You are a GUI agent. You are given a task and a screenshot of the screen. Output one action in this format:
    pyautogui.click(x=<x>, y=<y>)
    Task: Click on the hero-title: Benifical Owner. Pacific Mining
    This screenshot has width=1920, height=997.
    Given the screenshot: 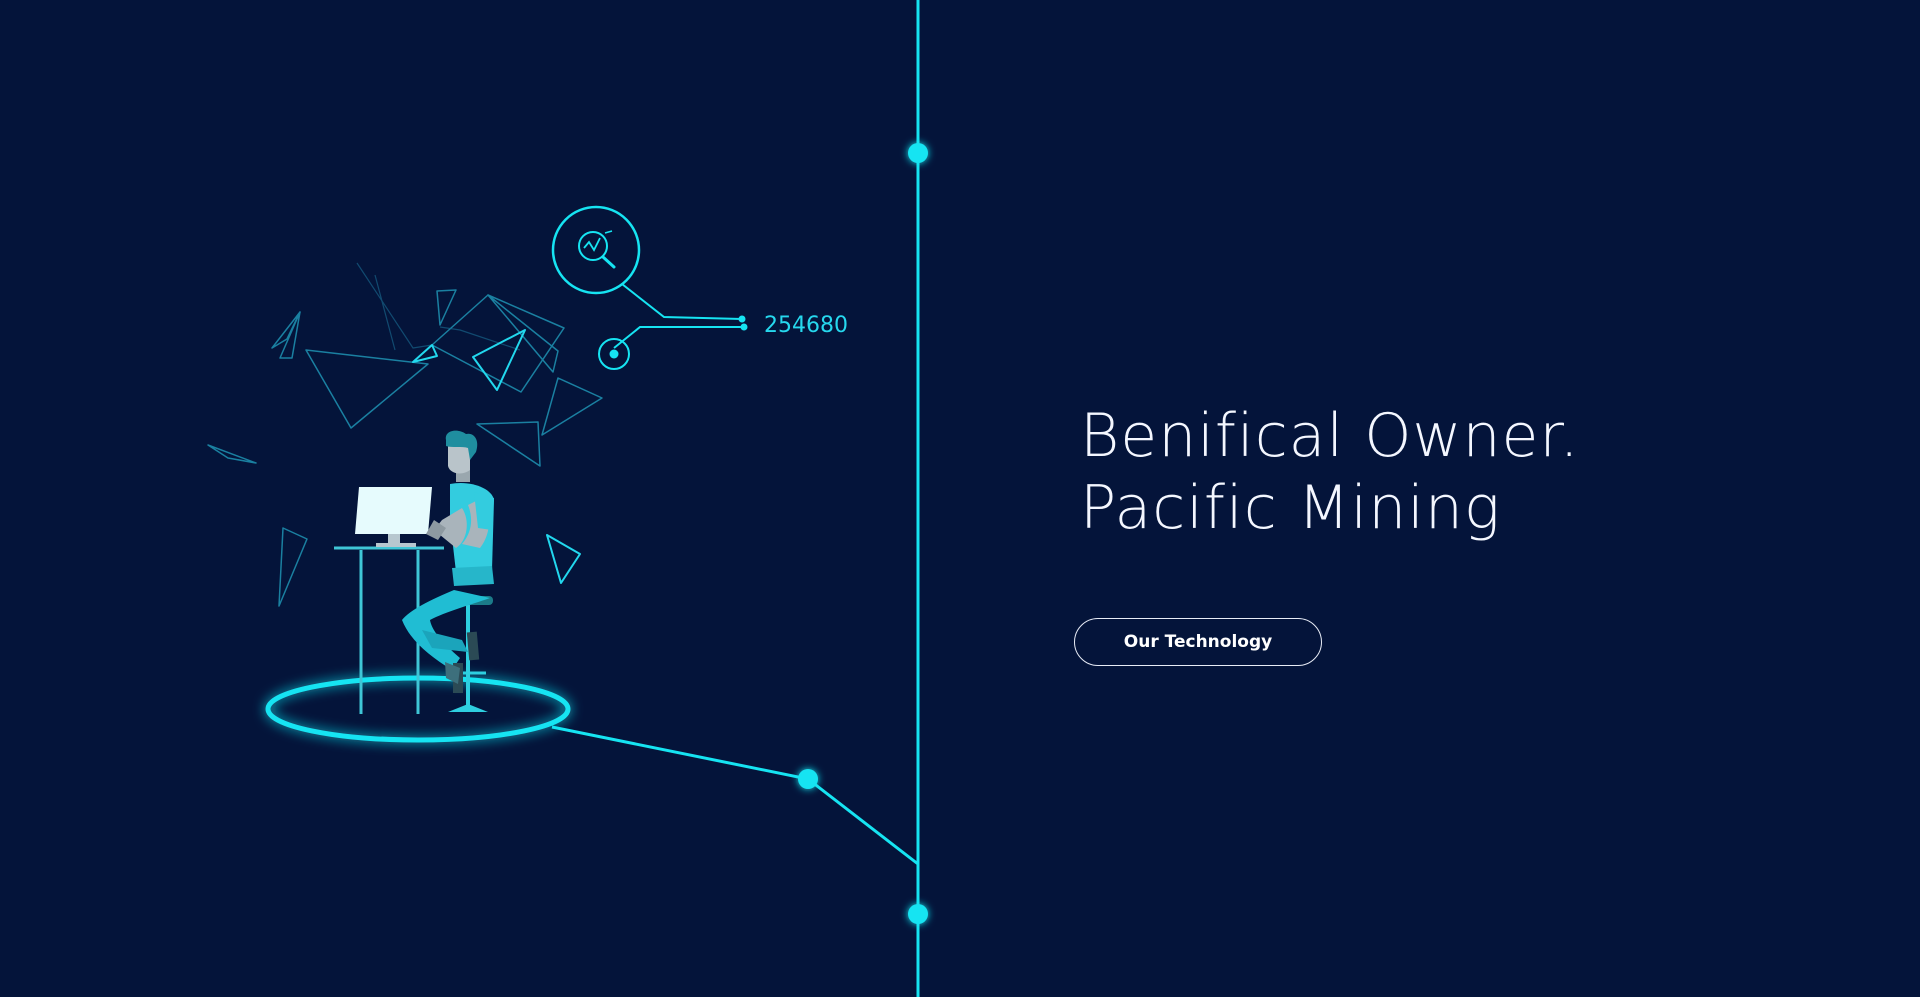 What is the action you would take?
    pyautogui.click(x=1330, y=472)
    